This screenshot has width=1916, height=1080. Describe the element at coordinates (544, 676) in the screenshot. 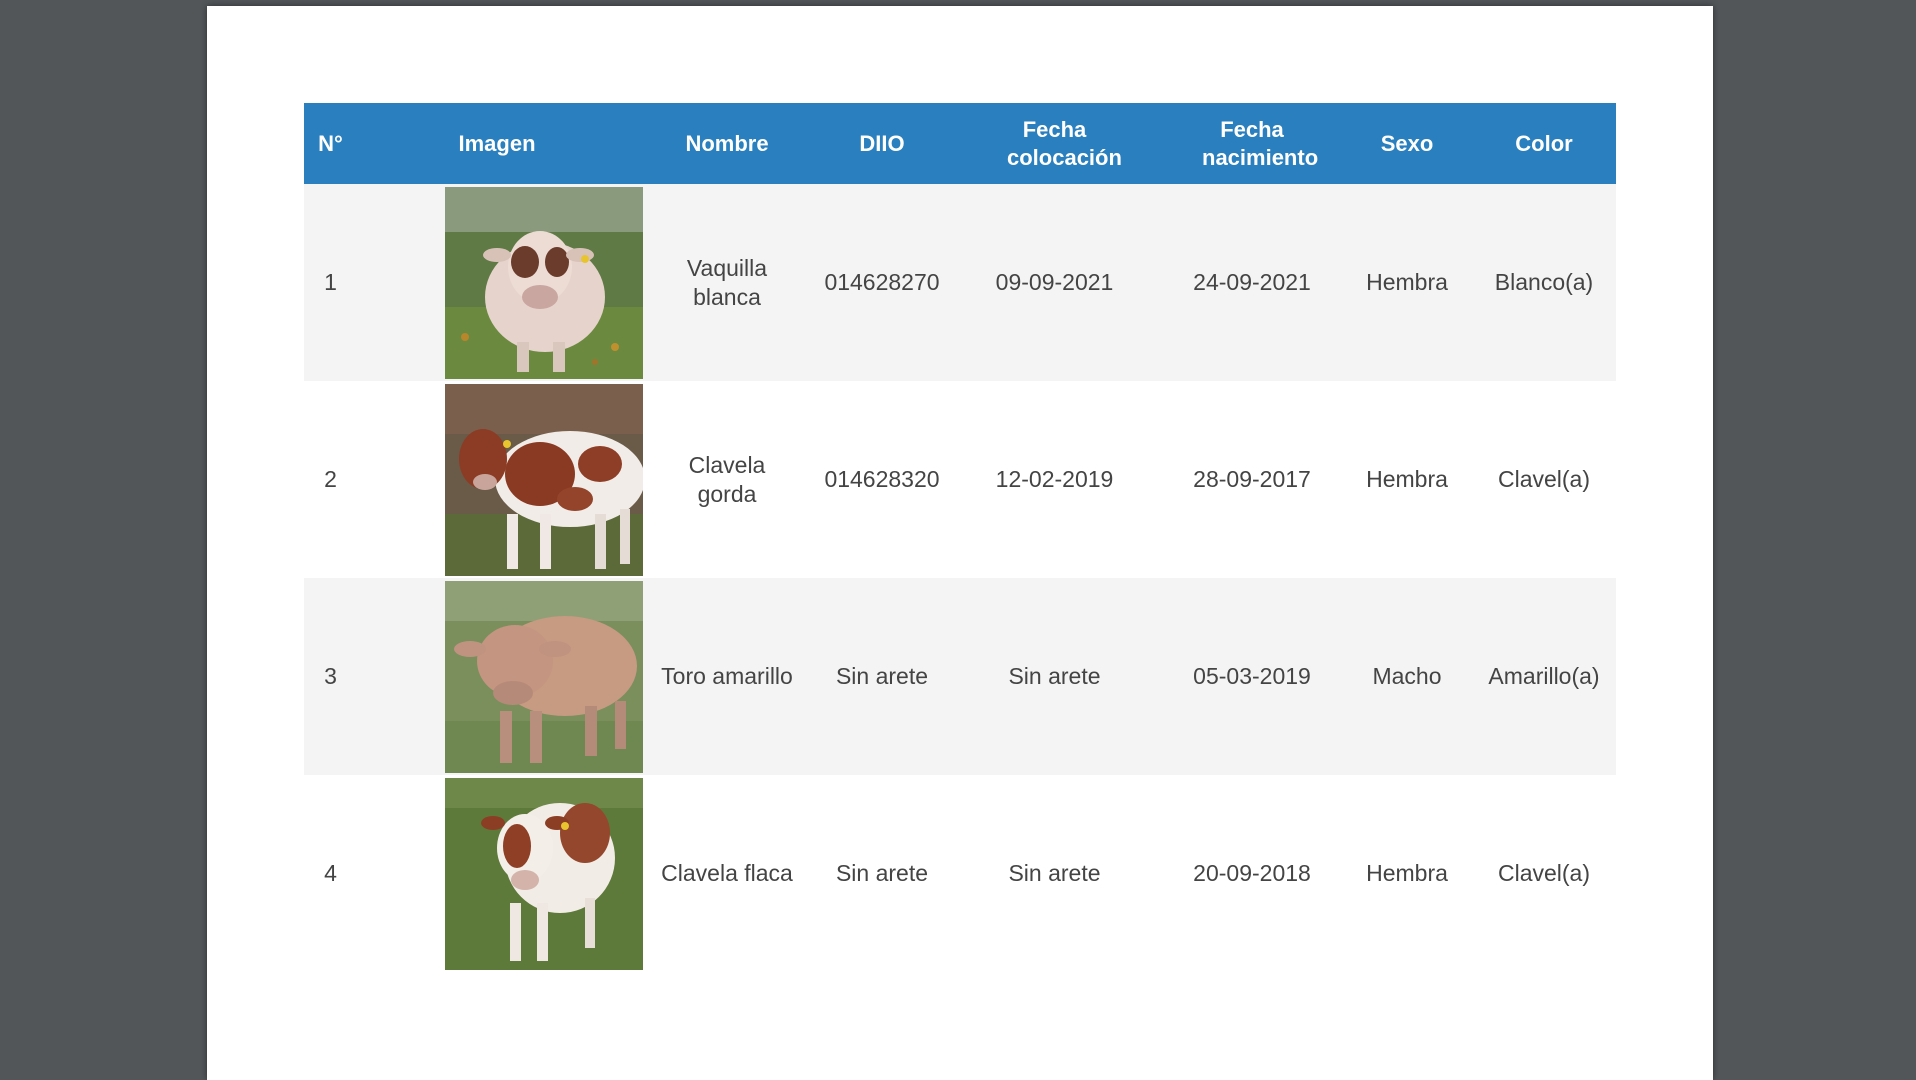

I see `bull-photo` at that location.